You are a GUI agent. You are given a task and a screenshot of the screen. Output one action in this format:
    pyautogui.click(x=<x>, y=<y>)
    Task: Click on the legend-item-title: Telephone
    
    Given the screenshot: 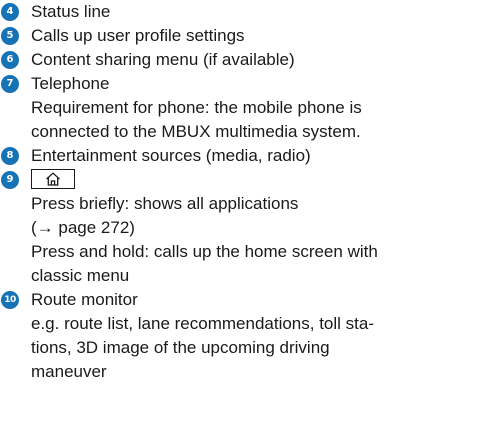 What is the action you would take?
    pyautogui.click(x=70, y=83)
    